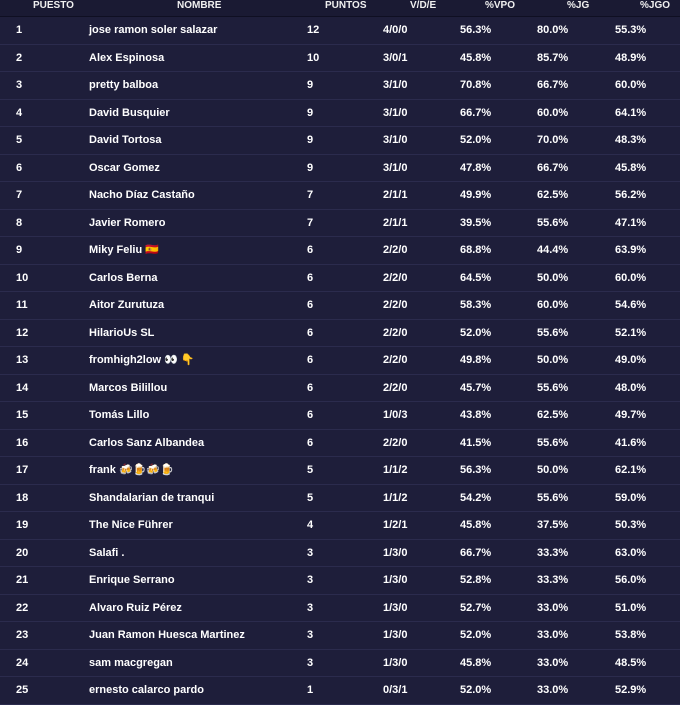  What do you see at coordinates (146, 443) in the screenshot?
I see `cell-nombre: Carlos Sanz Albandea` at bounding box center [146, 443].